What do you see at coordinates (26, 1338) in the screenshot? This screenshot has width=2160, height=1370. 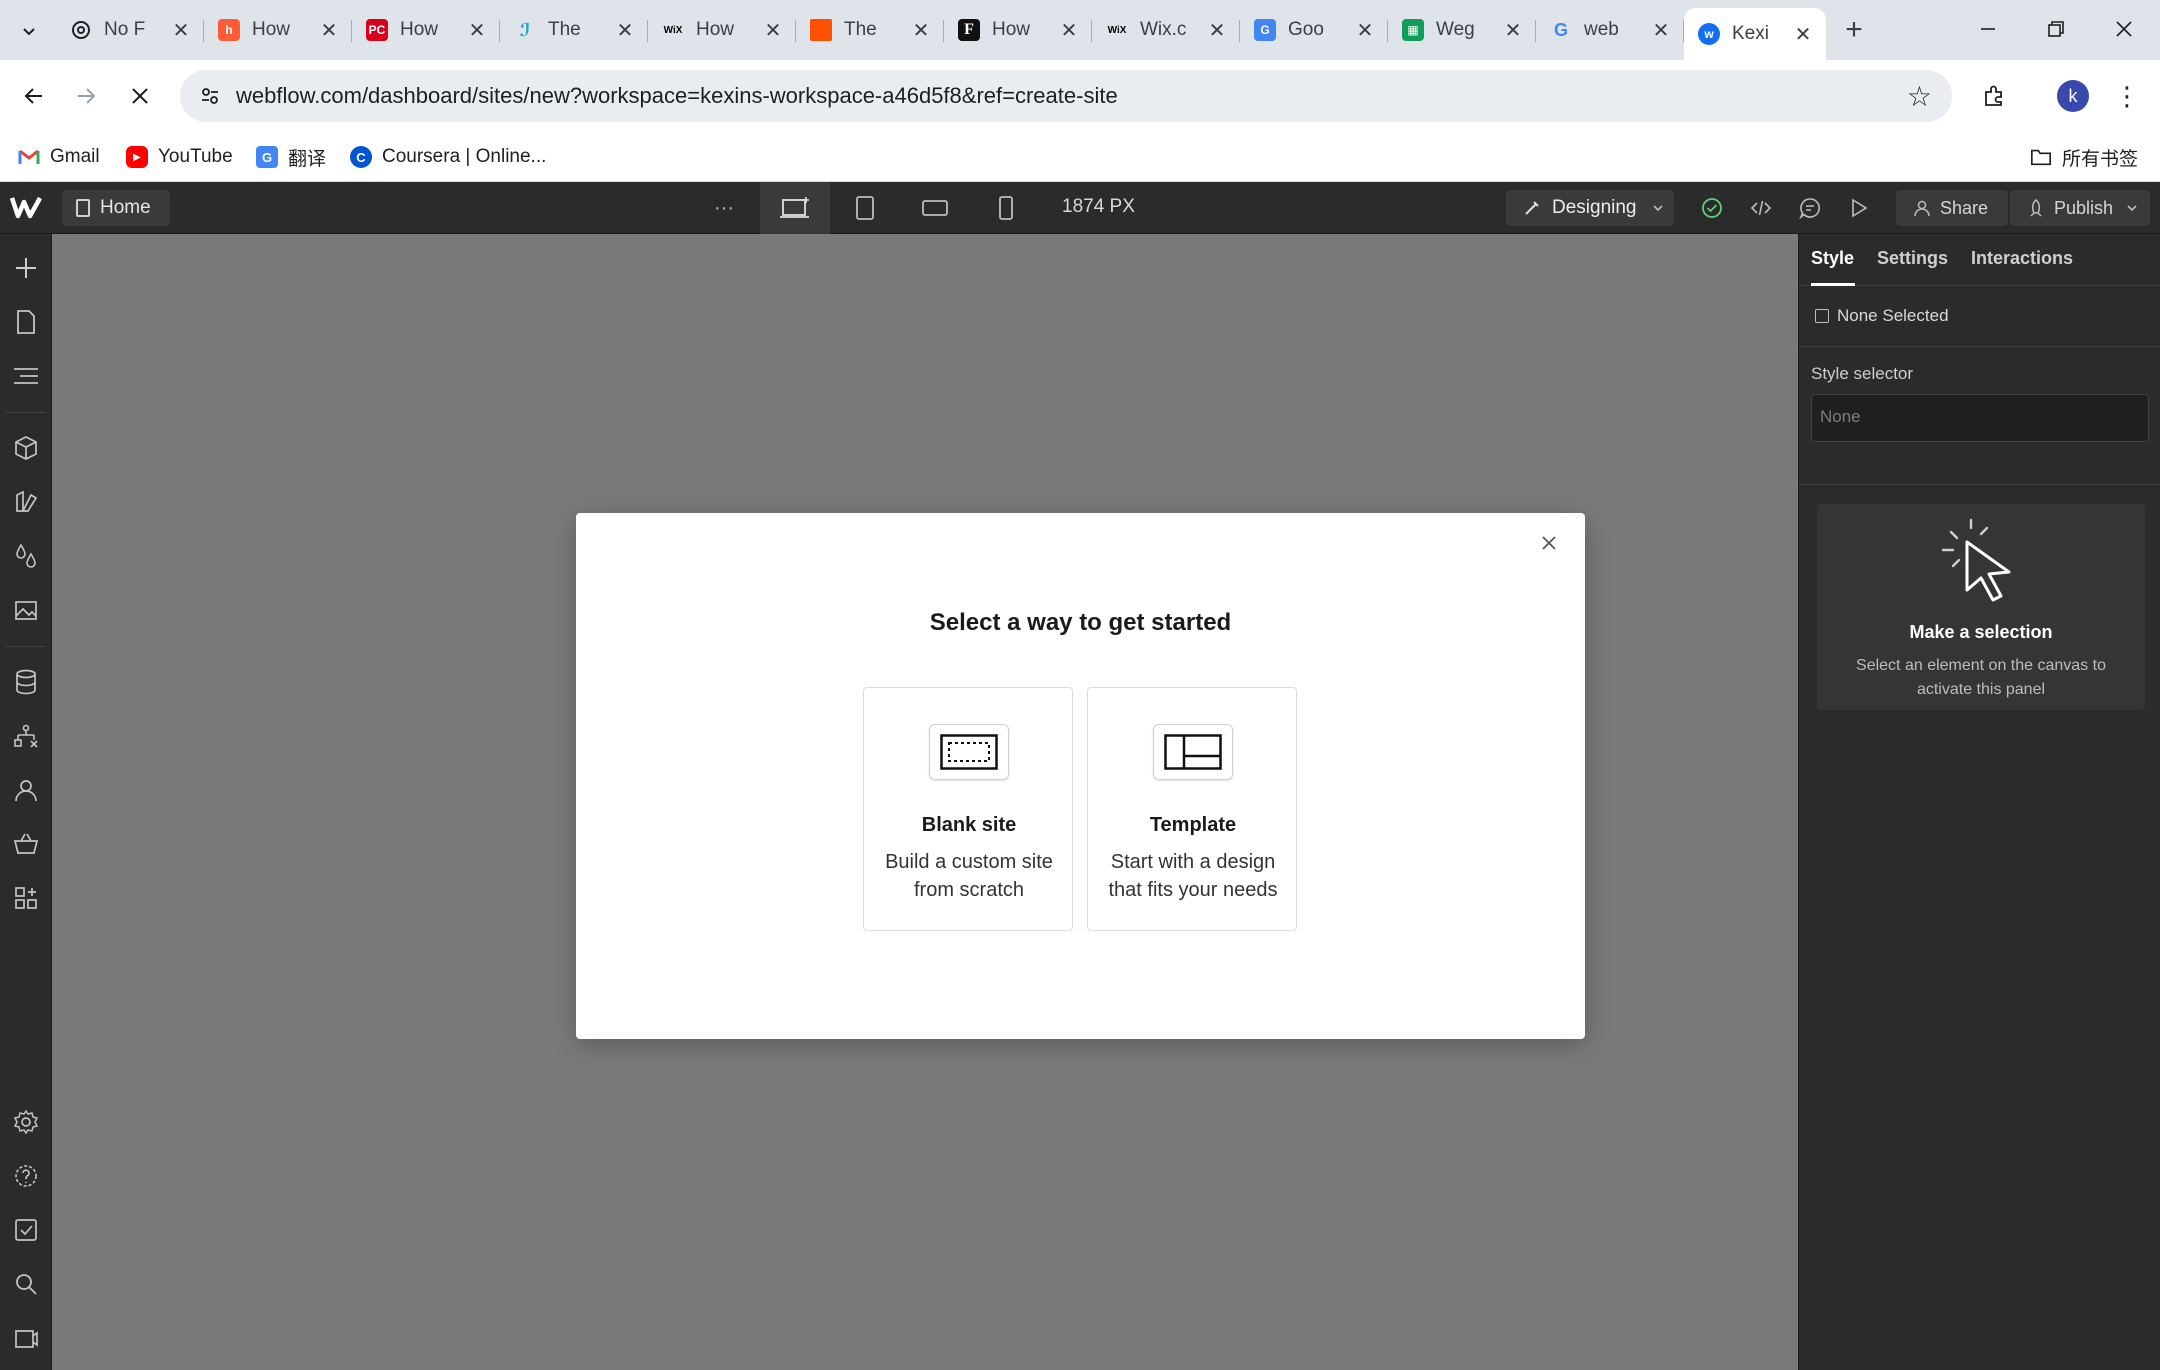 I see `video-tutorials-icon` at bounding box center [26, 1338].